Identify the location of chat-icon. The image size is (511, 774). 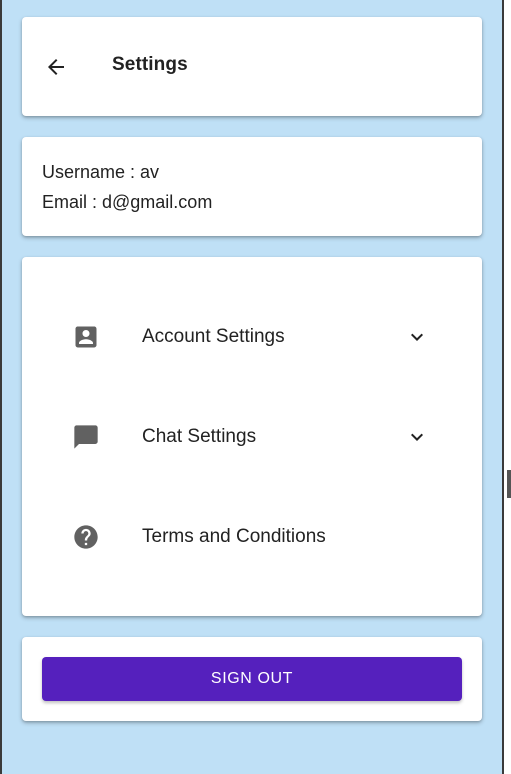
(86, 437).